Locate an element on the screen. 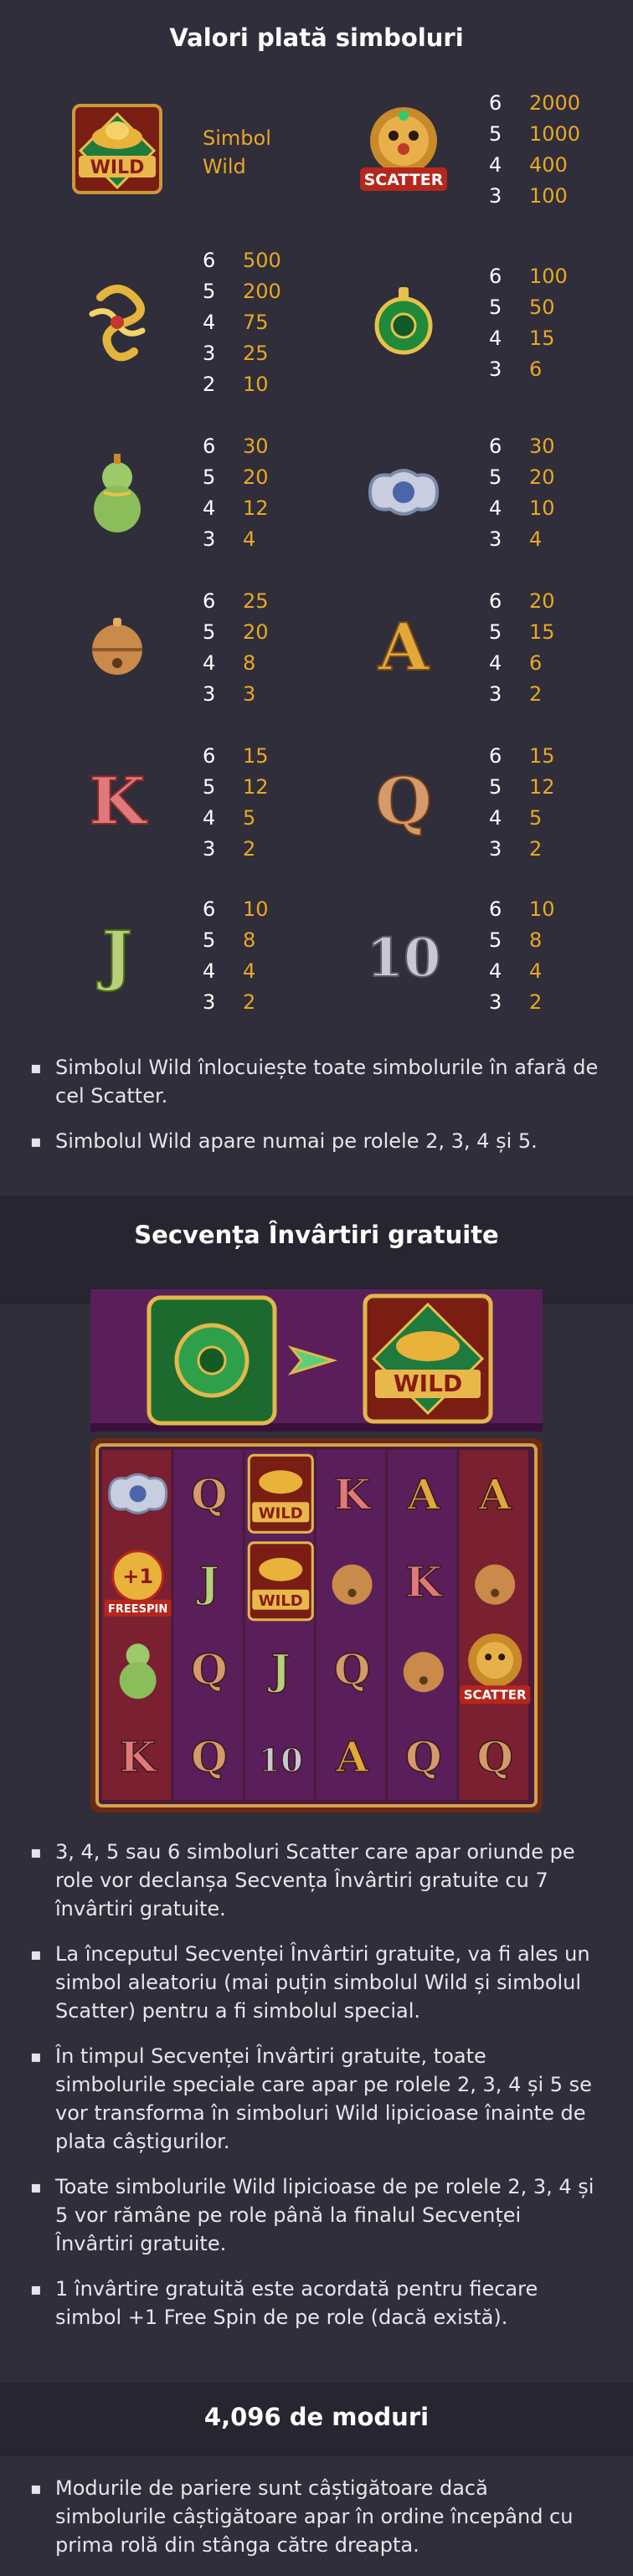 This screenshot has height=2576, width=633. jade-pendant-icon is located at coordinates (403, 323).